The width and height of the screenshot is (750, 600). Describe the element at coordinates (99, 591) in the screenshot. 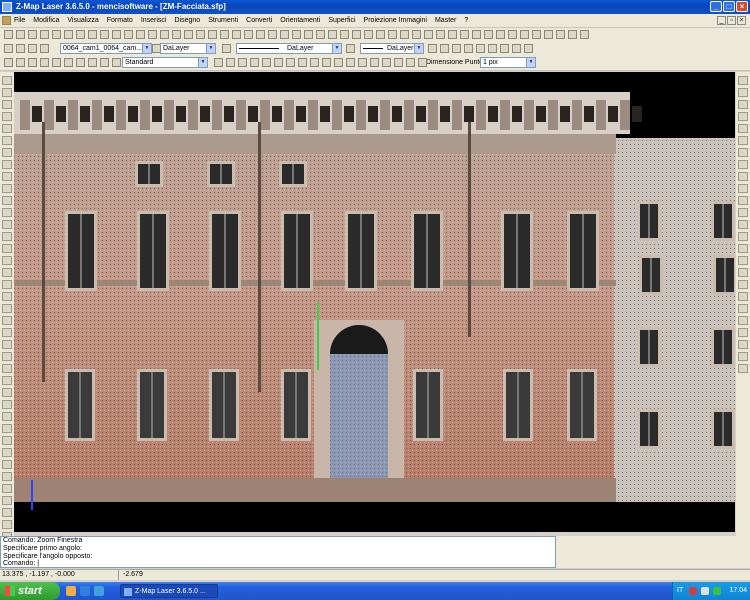

I see `quicklaunch-desktop-icon` at that location.